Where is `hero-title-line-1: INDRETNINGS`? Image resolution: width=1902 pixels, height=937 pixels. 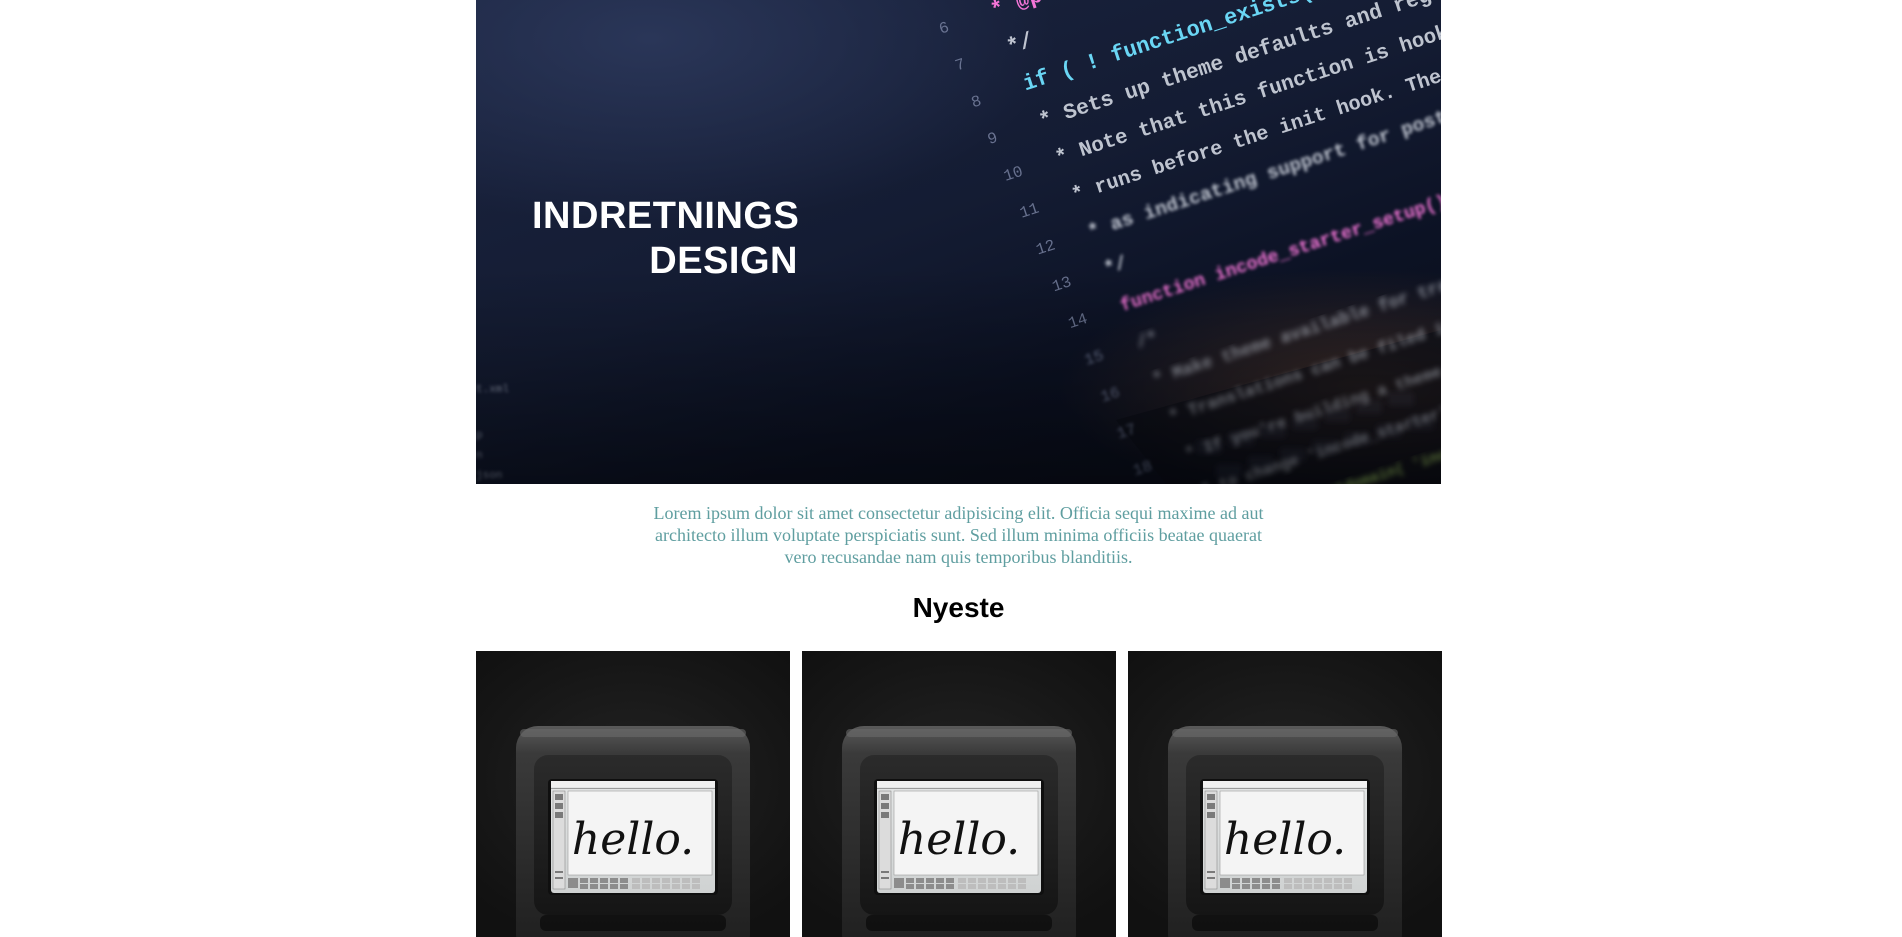
hero-title-line-1: INDRETNINGS is located at coordinates (666, 216).